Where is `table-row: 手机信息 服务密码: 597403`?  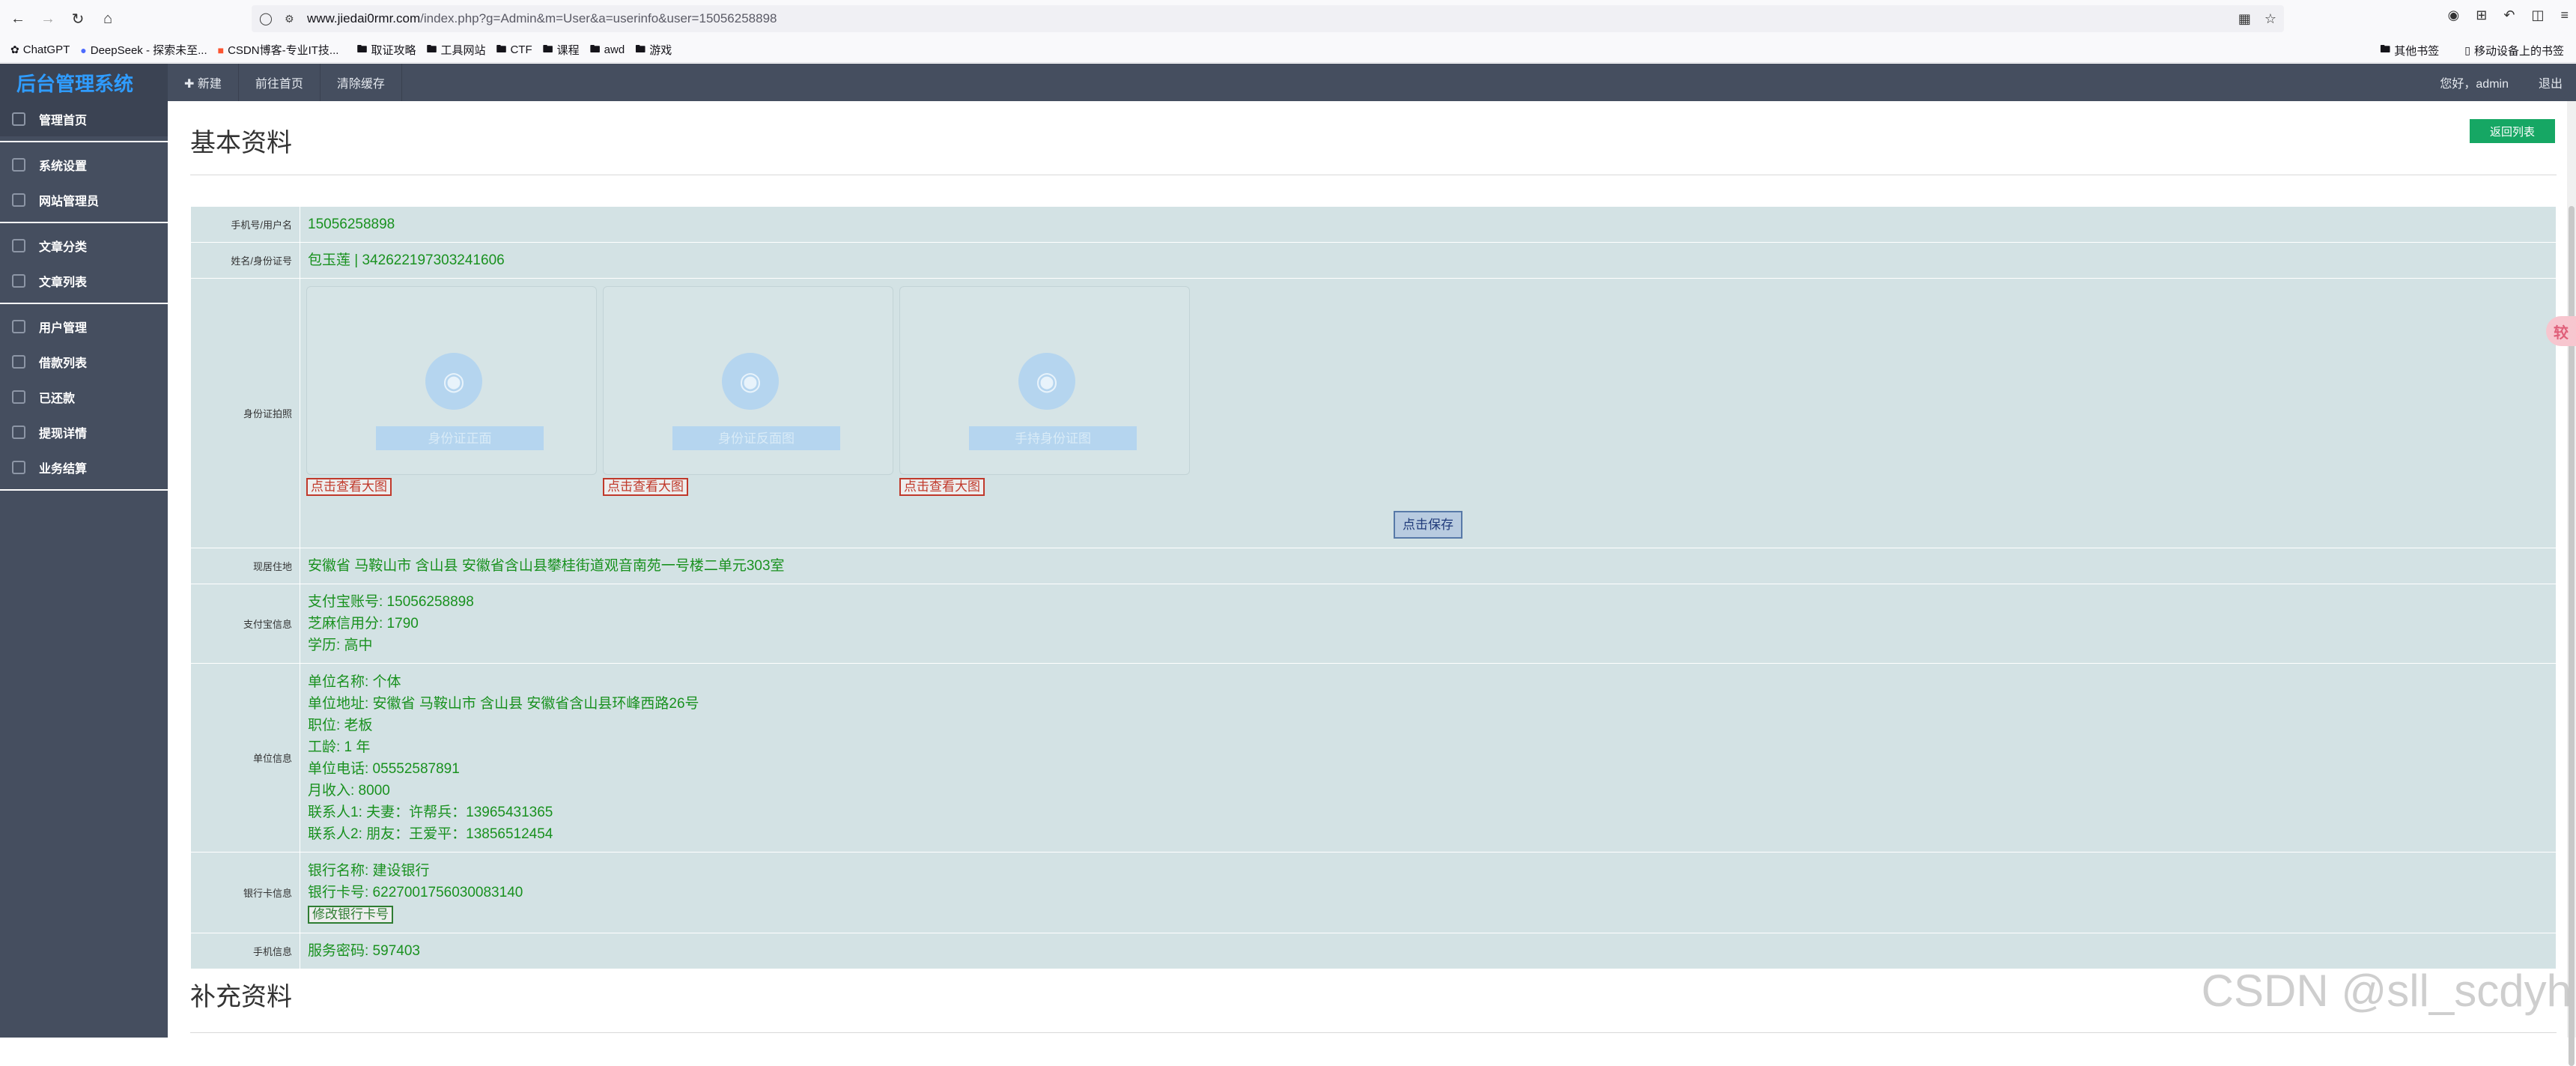 table-row: 手机信息 服务密码: 597403 is located at coordinates (1373, 951).